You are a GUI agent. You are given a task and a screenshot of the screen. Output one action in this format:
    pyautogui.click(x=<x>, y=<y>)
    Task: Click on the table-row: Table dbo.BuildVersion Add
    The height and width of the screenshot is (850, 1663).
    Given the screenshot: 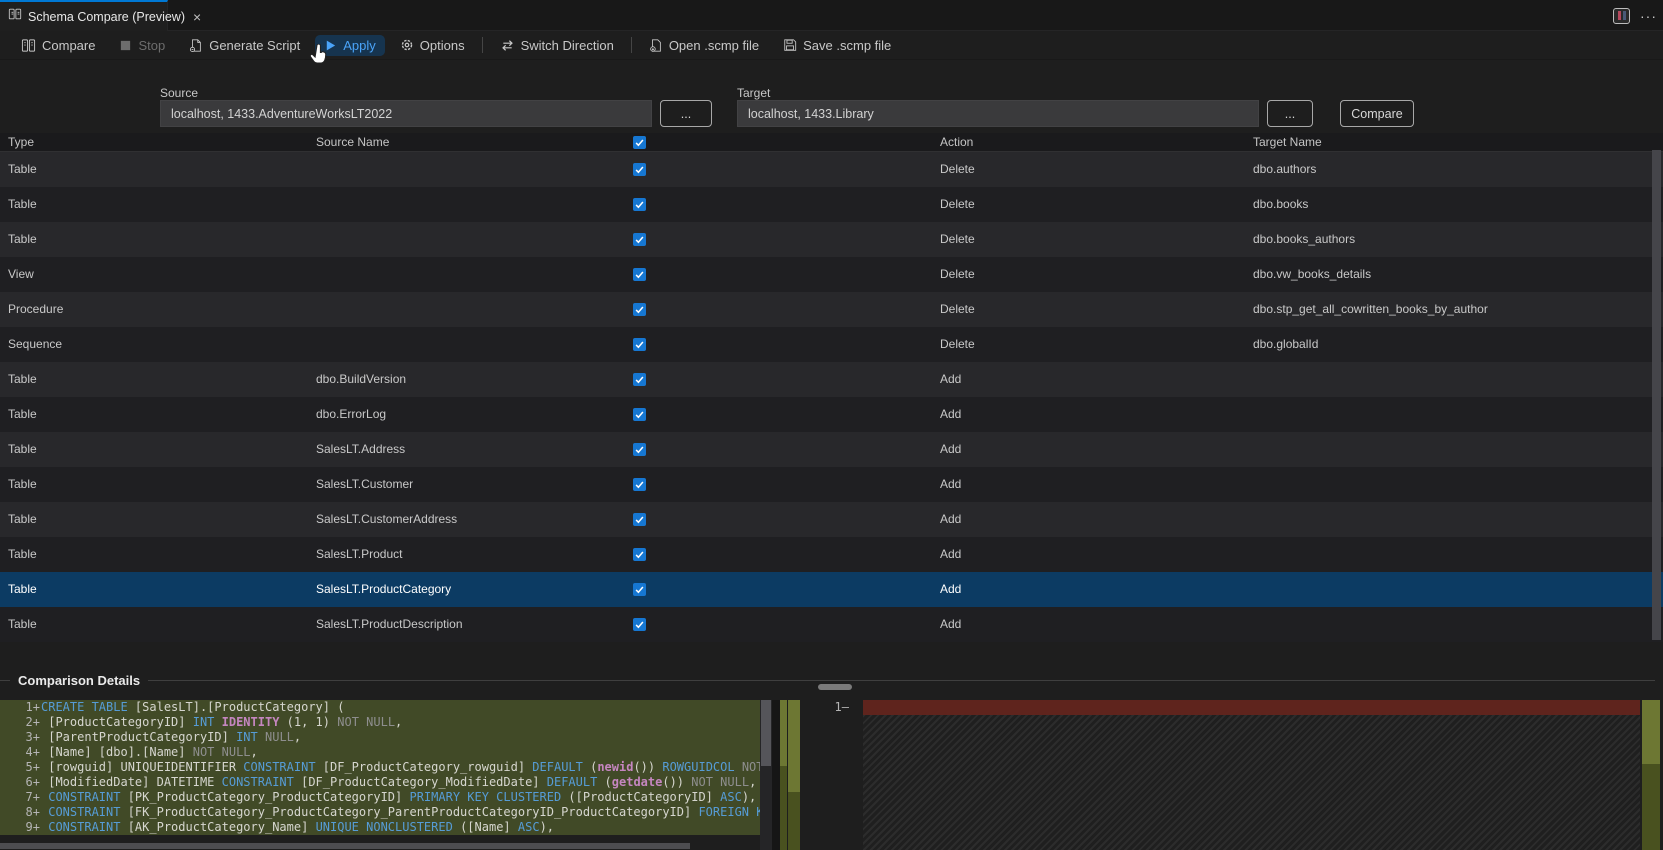 What is the action you would take?
    pyautogui.click(x=831, y=379)
    